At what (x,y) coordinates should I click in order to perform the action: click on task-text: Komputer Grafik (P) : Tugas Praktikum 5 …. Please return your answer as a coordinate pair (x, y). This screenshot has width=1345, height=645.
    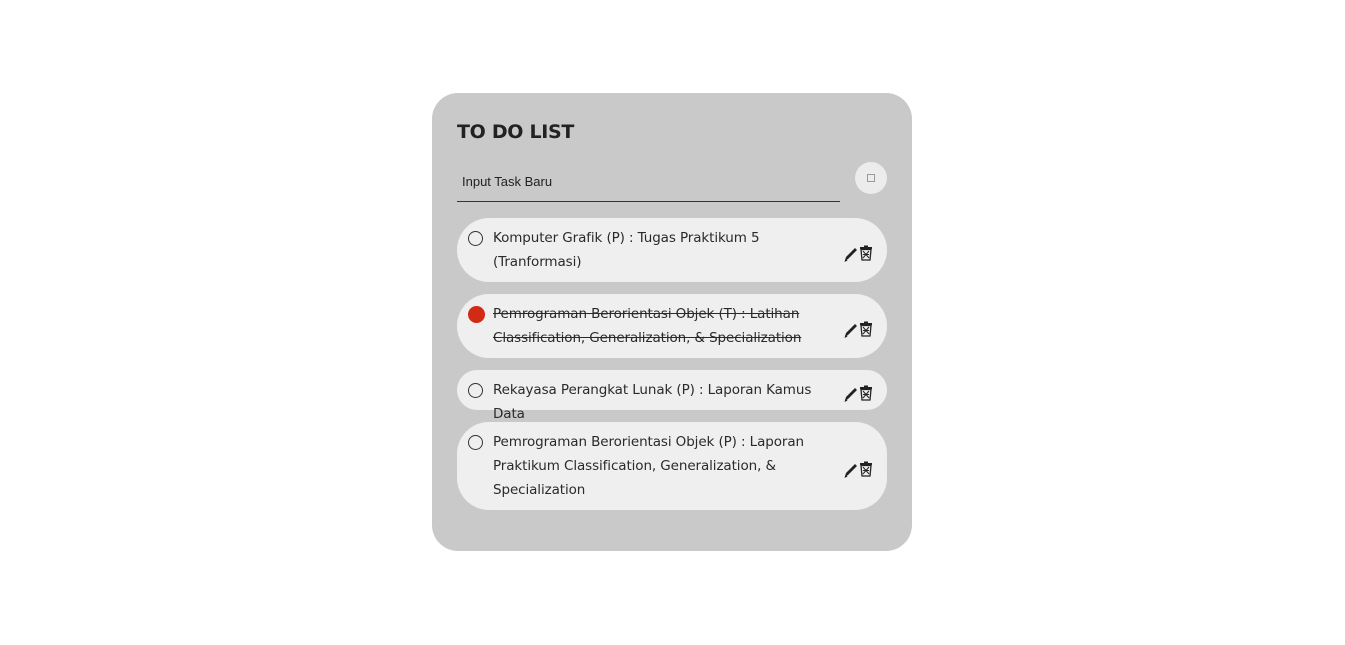
    Looking at the image, I should click on (626, 250).